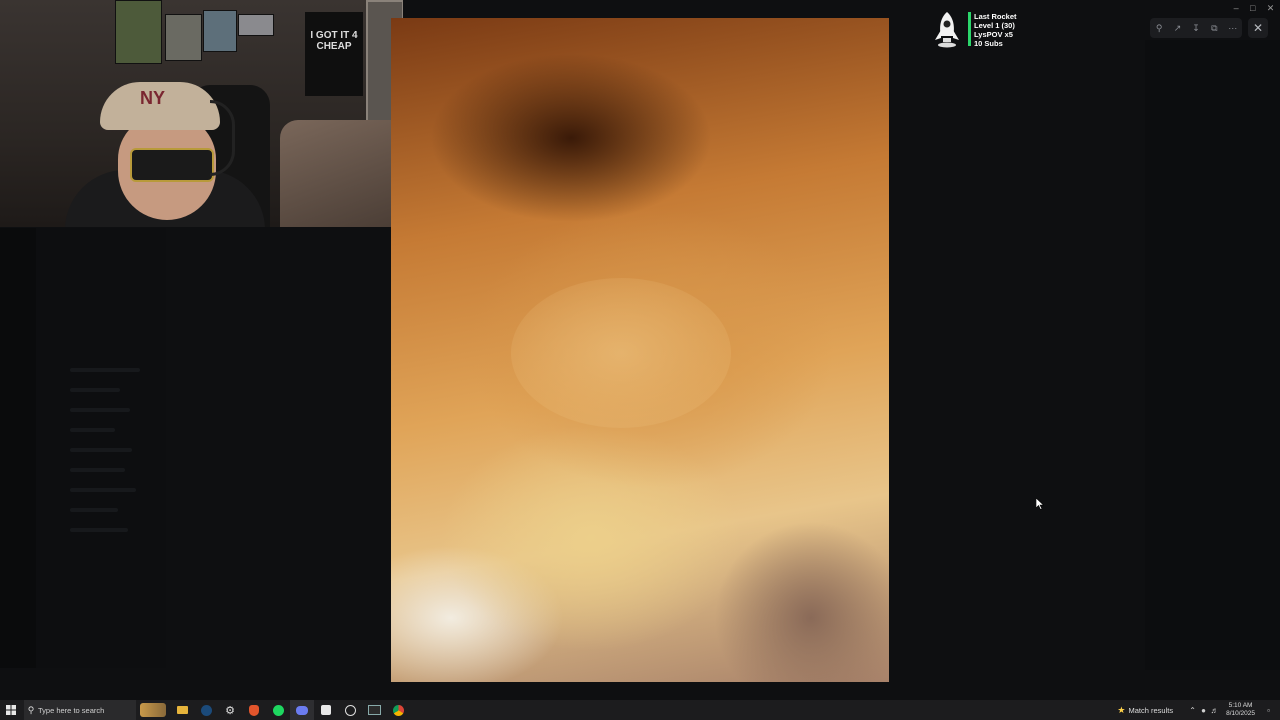 The height and width of the screenshot is (720, 1280). I want to click on background-member-list, so click(1212, 355).